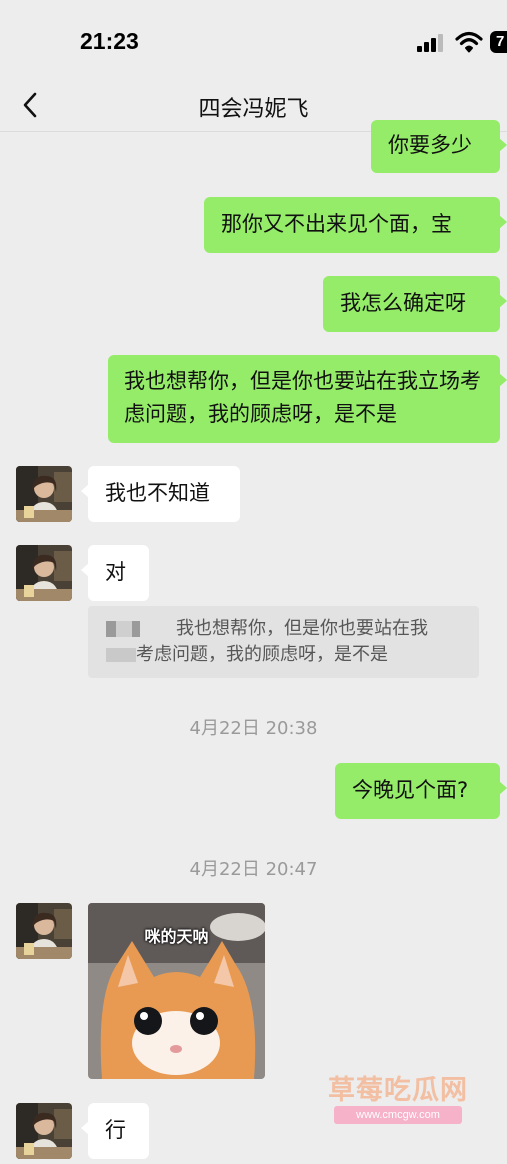 The width and height of the screenshot is (507, 1164). Describe the element at coordinates (176, 991) in the screenshot. I see `sticker-kitten: 咪的天呐` at that location.